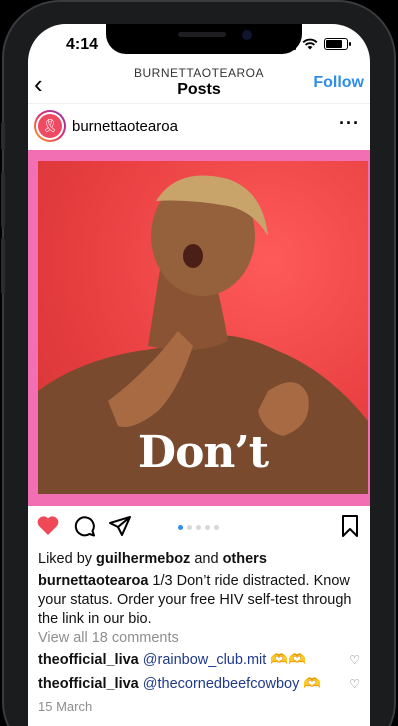 This screenshot has height=726, width=398. I want to click on post-actions, so click(199, 528).